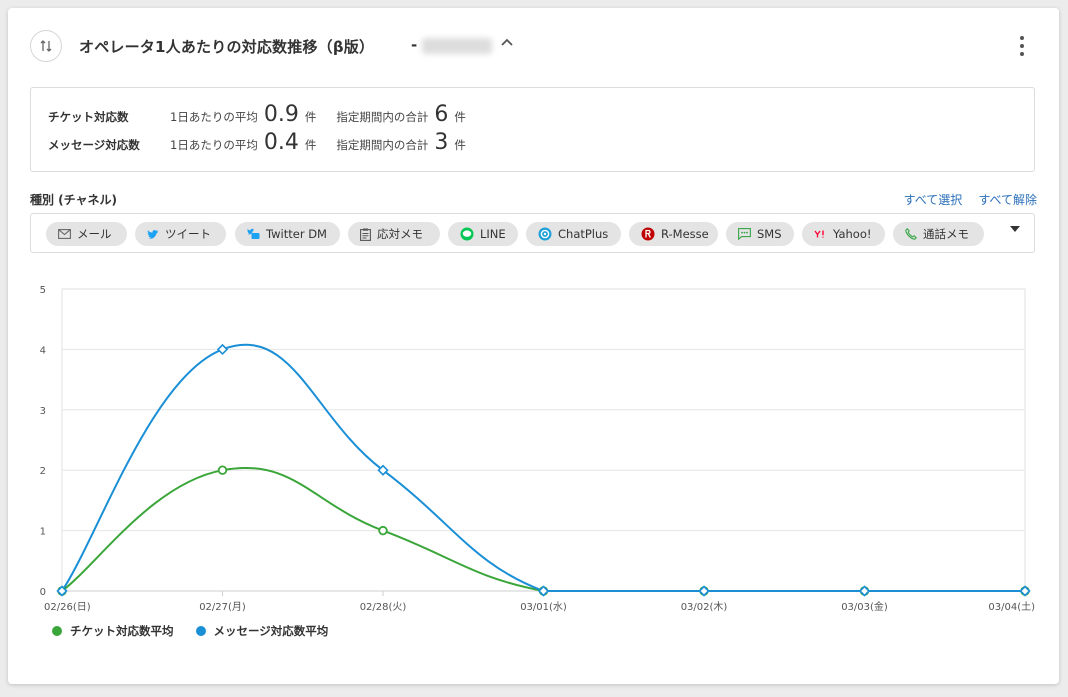 Image resolution: width=1068 pixels, height=697 pixels. Describe the element at coordinates (122, 631) in the screenshot. I see `legend-label: チケット対応数平均` at that location.